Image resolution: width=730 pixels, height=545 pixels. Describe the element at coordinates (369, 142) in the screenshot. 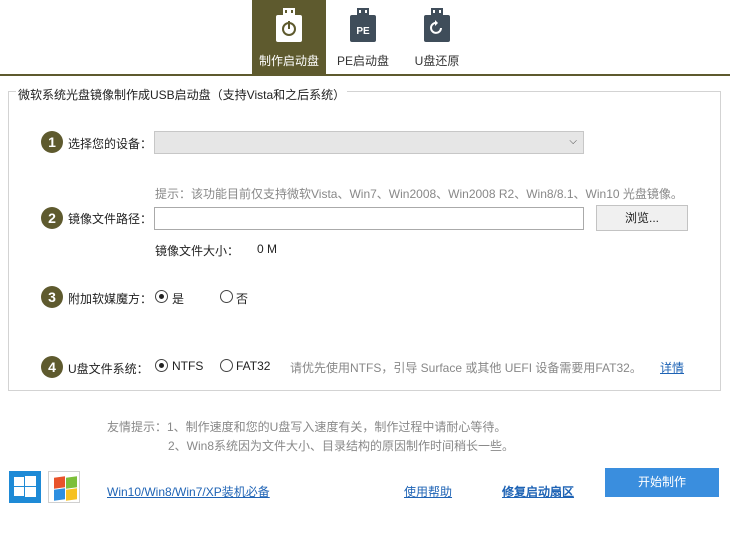

I see `device-select: ⌵` at that location.